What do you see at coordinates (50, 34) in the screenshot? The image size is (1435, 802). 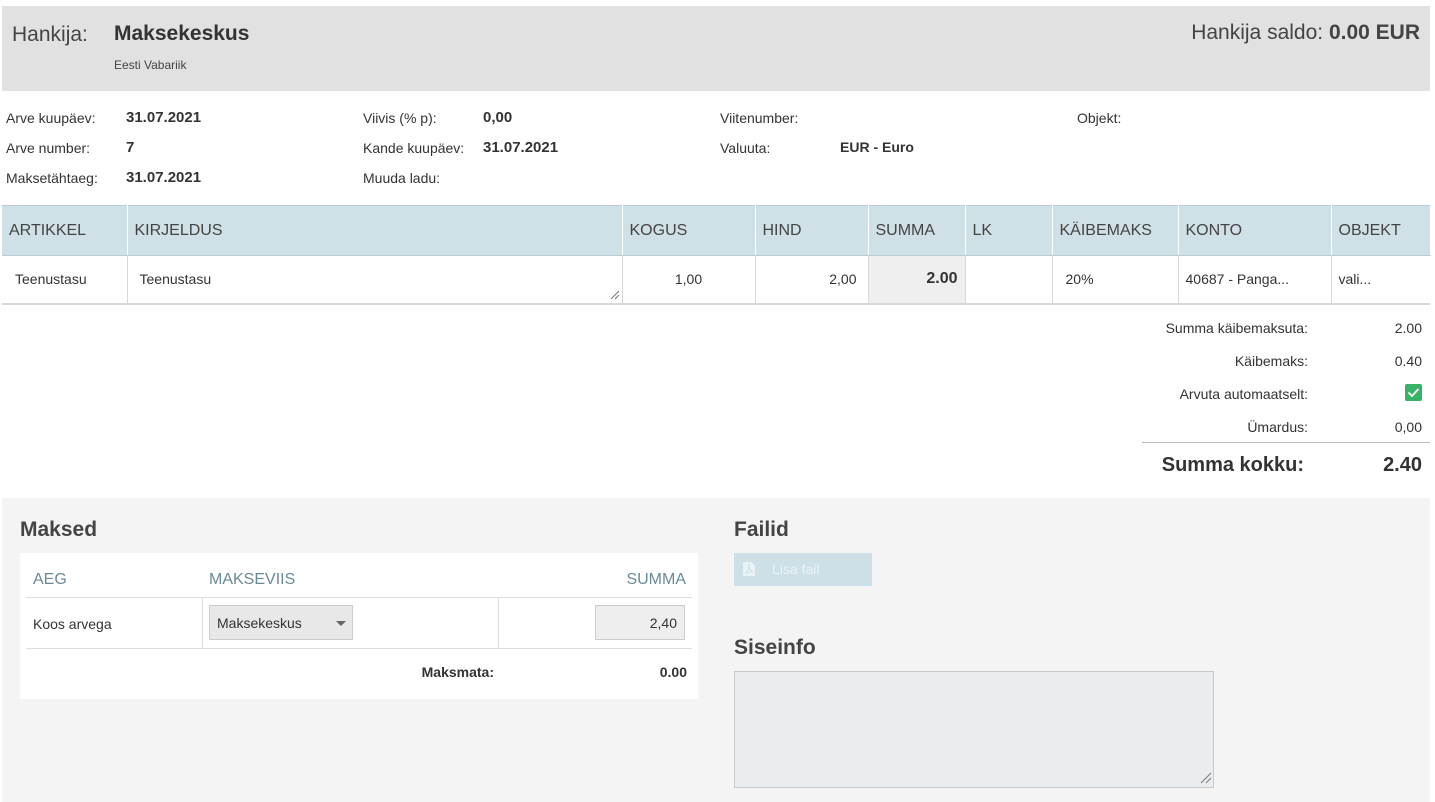 I see `supplier-label: Hankija:` at bounding box center [50, 34].